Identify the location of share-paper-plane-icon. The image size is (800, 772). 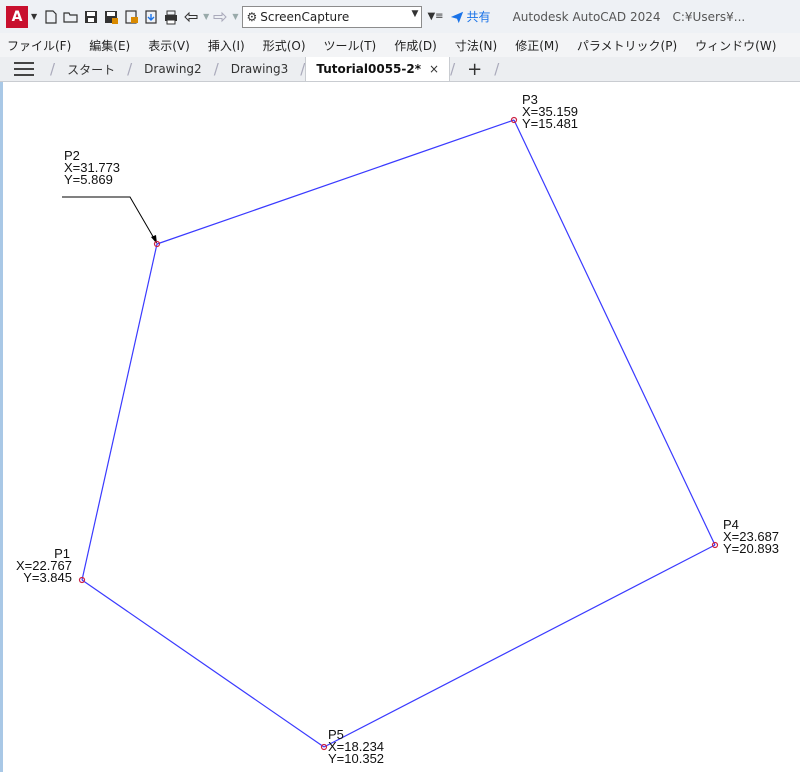
(456, 17).